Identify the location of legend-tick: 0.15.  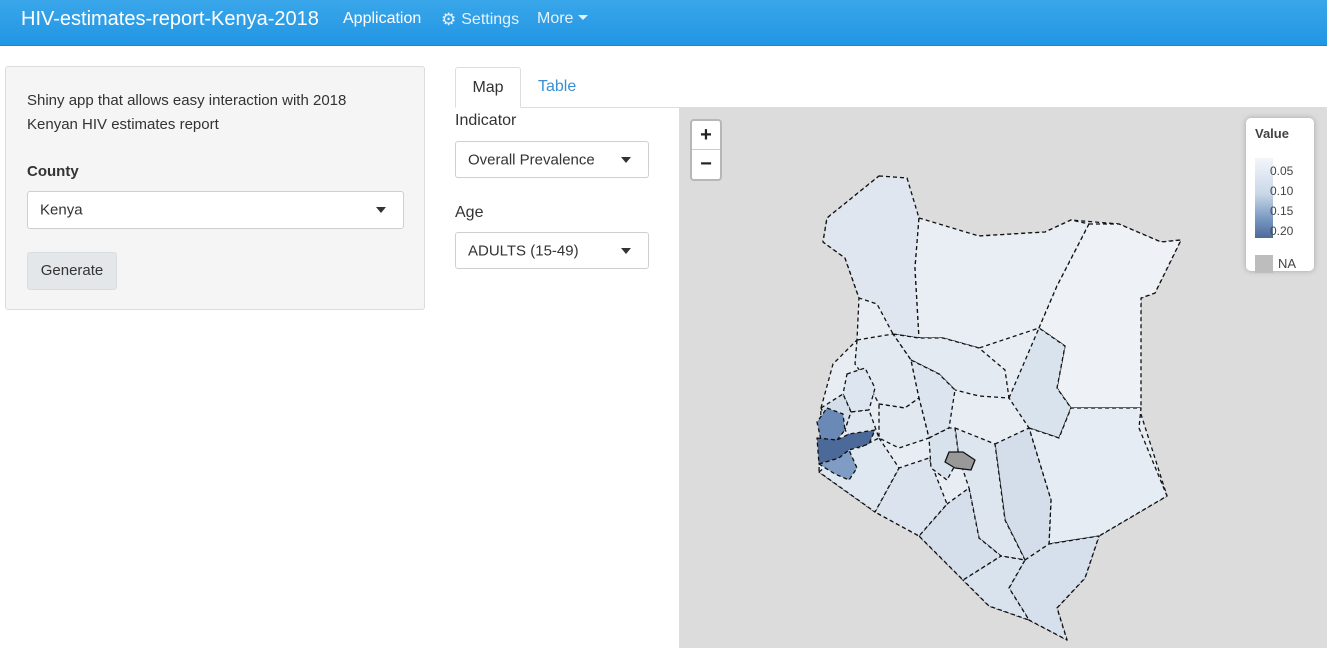
(1282, 211).